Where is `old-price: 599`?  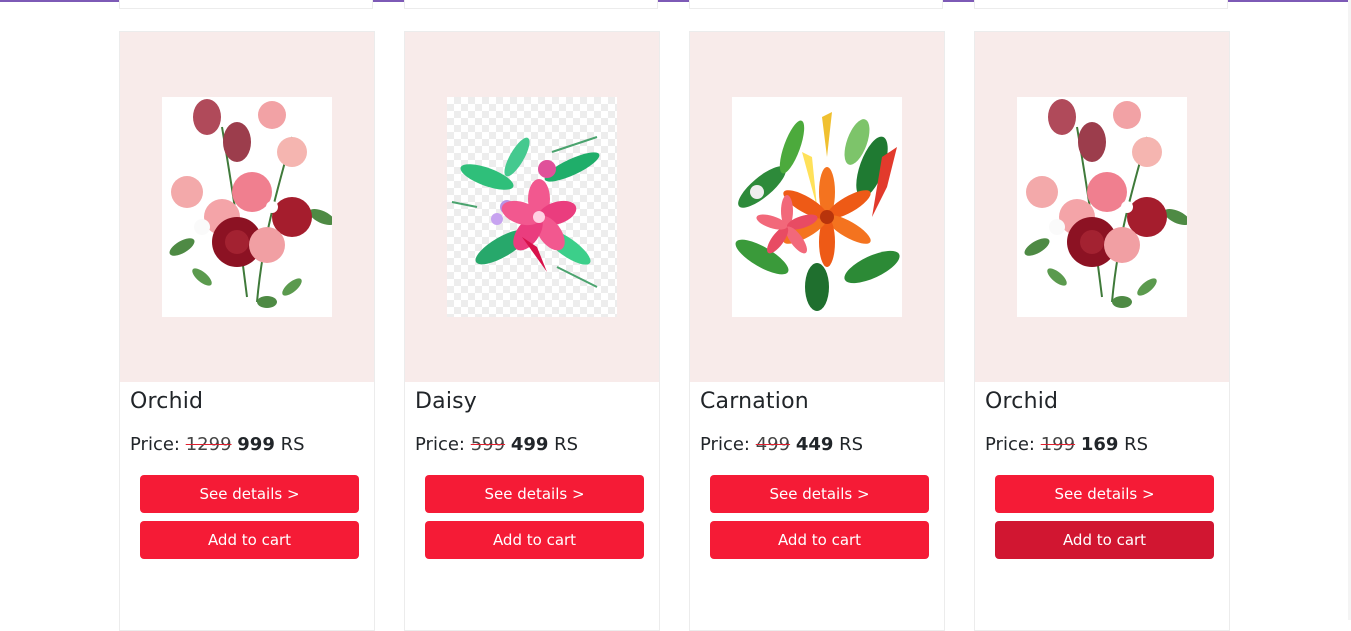 old-price: 599 is located at coordinates (488, 444).